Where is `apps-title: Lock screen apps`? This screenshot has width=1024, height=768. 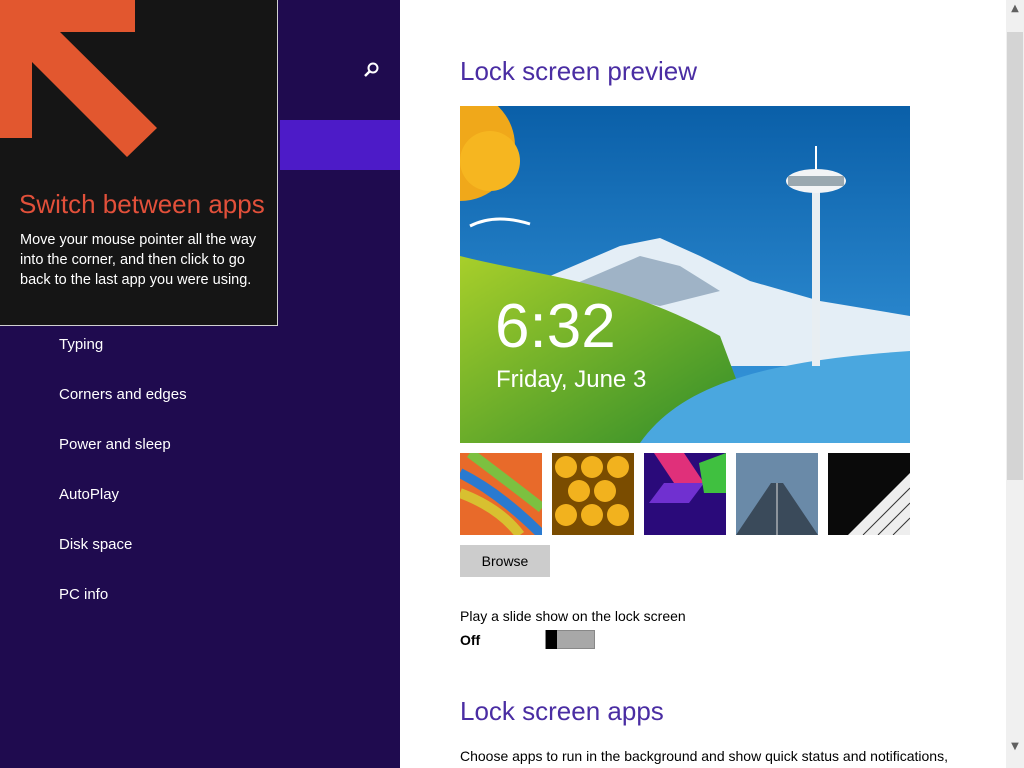
apps-title: Lock screen apps is located at coordinates (562, 711).